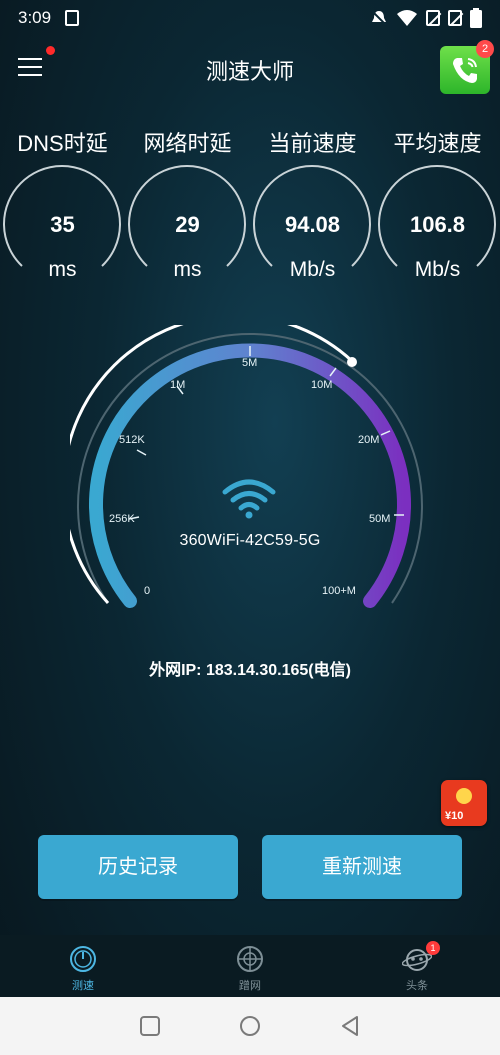 The height and width of the screenshot is (1055, 500). What do you see at coordinates (312, 143) in the screenshot?
I see `metric-label: 当前速度` at bounding box center [312, 143].